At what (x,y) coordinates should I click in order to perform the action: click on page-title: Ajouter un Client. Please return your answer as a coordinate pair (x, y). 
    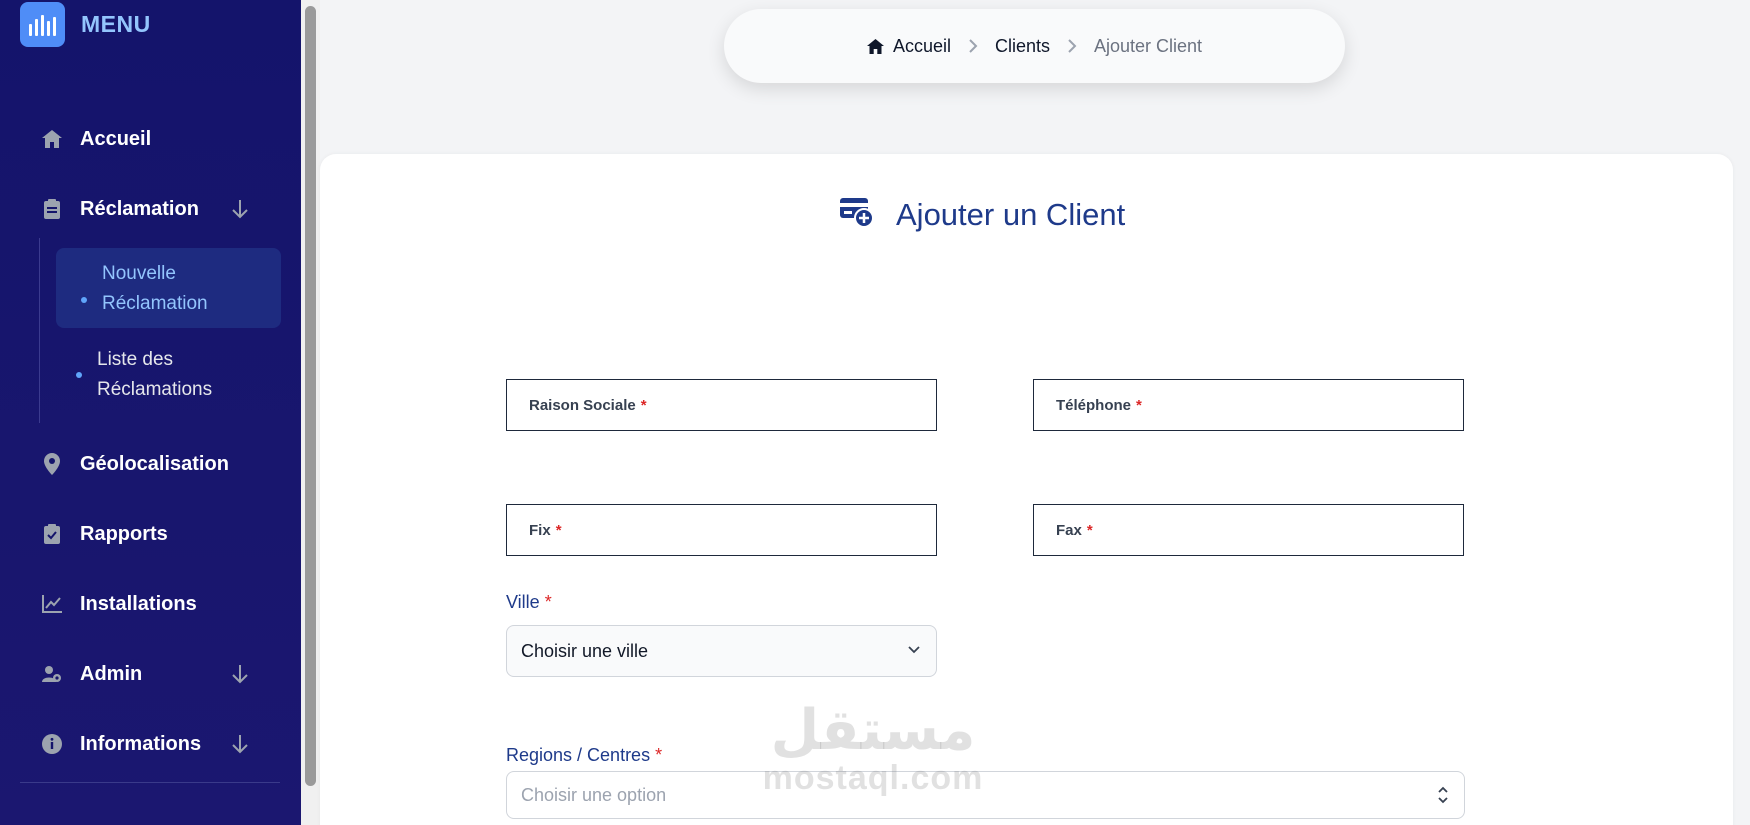
    Looking at the image, I should click on (1011, 214).